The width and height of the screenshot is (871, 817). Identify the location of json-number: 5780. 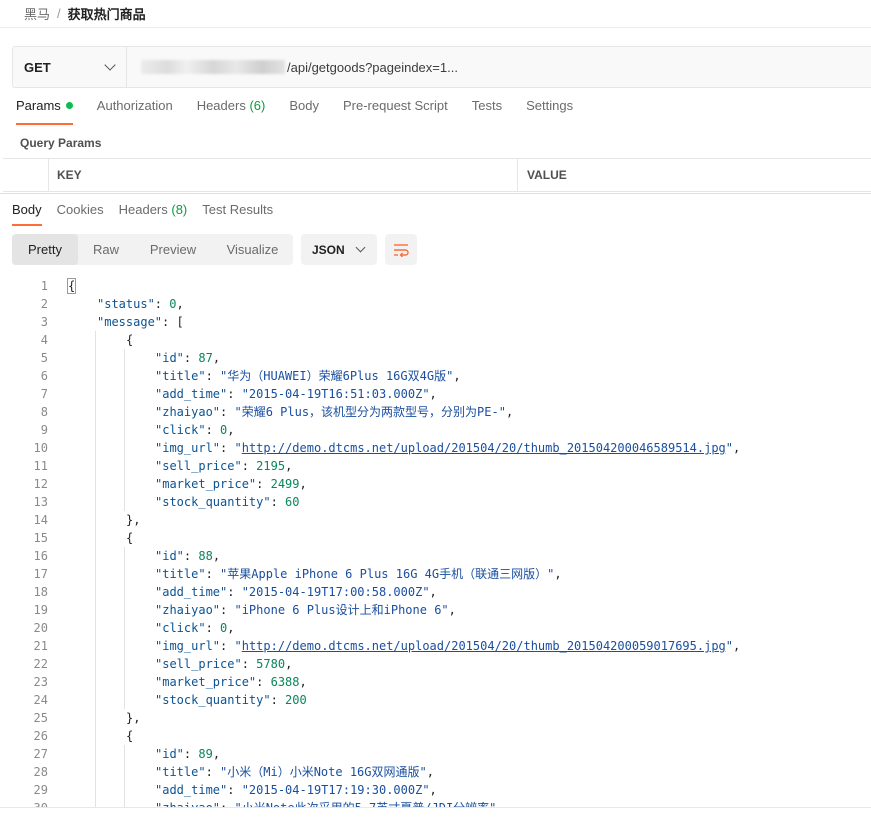
(271, 664).